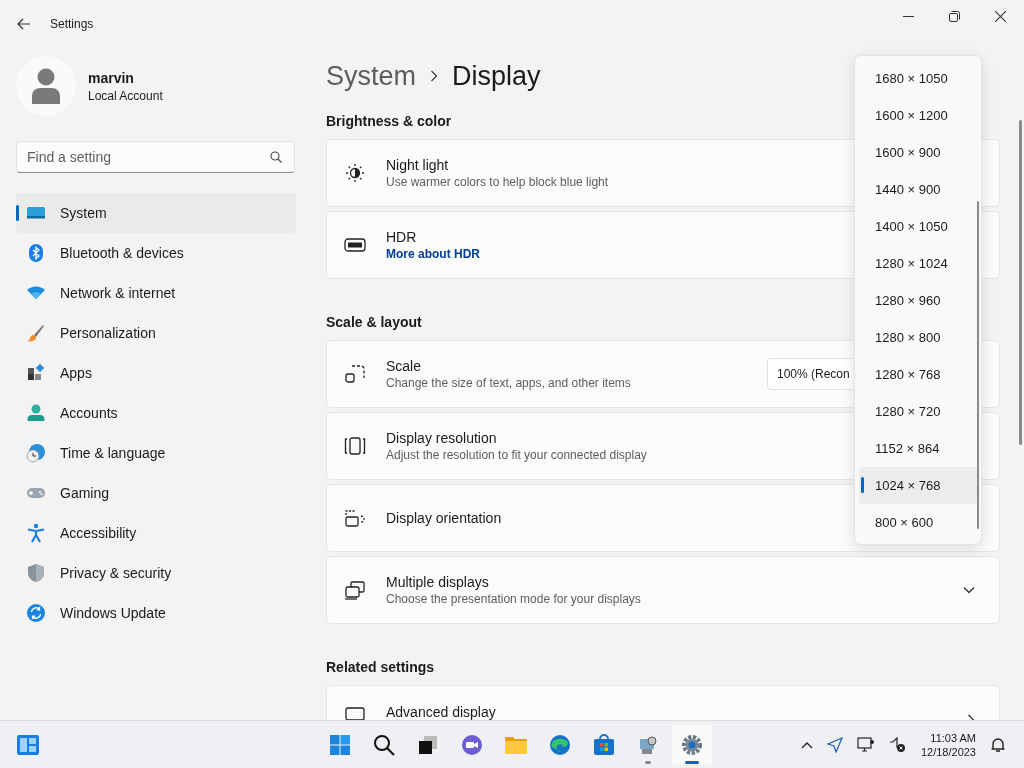  I want to click on clock-date: 12/18/2023, so click(948, 751).